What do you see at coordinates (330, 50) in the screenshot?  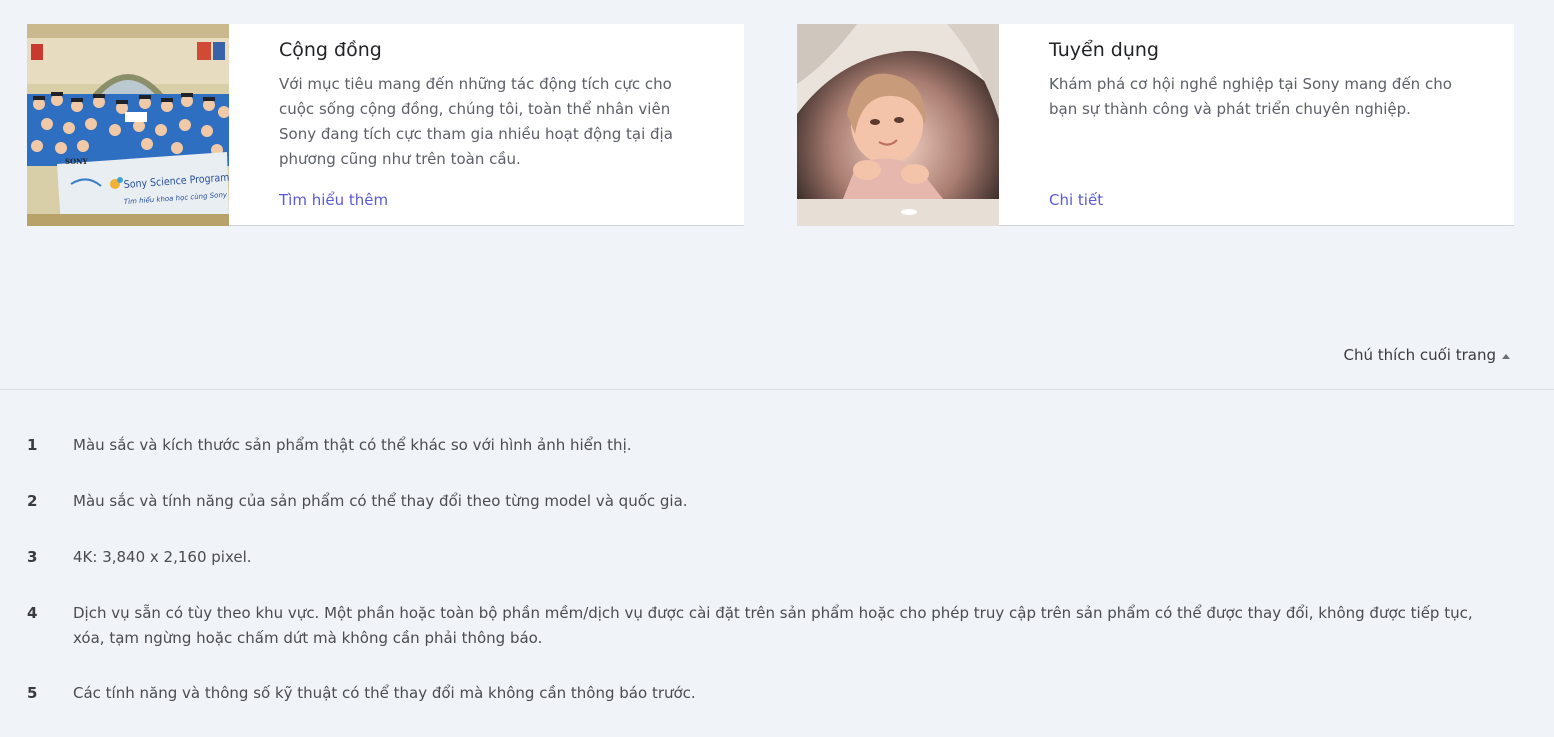 I see `community-title: Cộng đồng` at bounding box center [330, 50].